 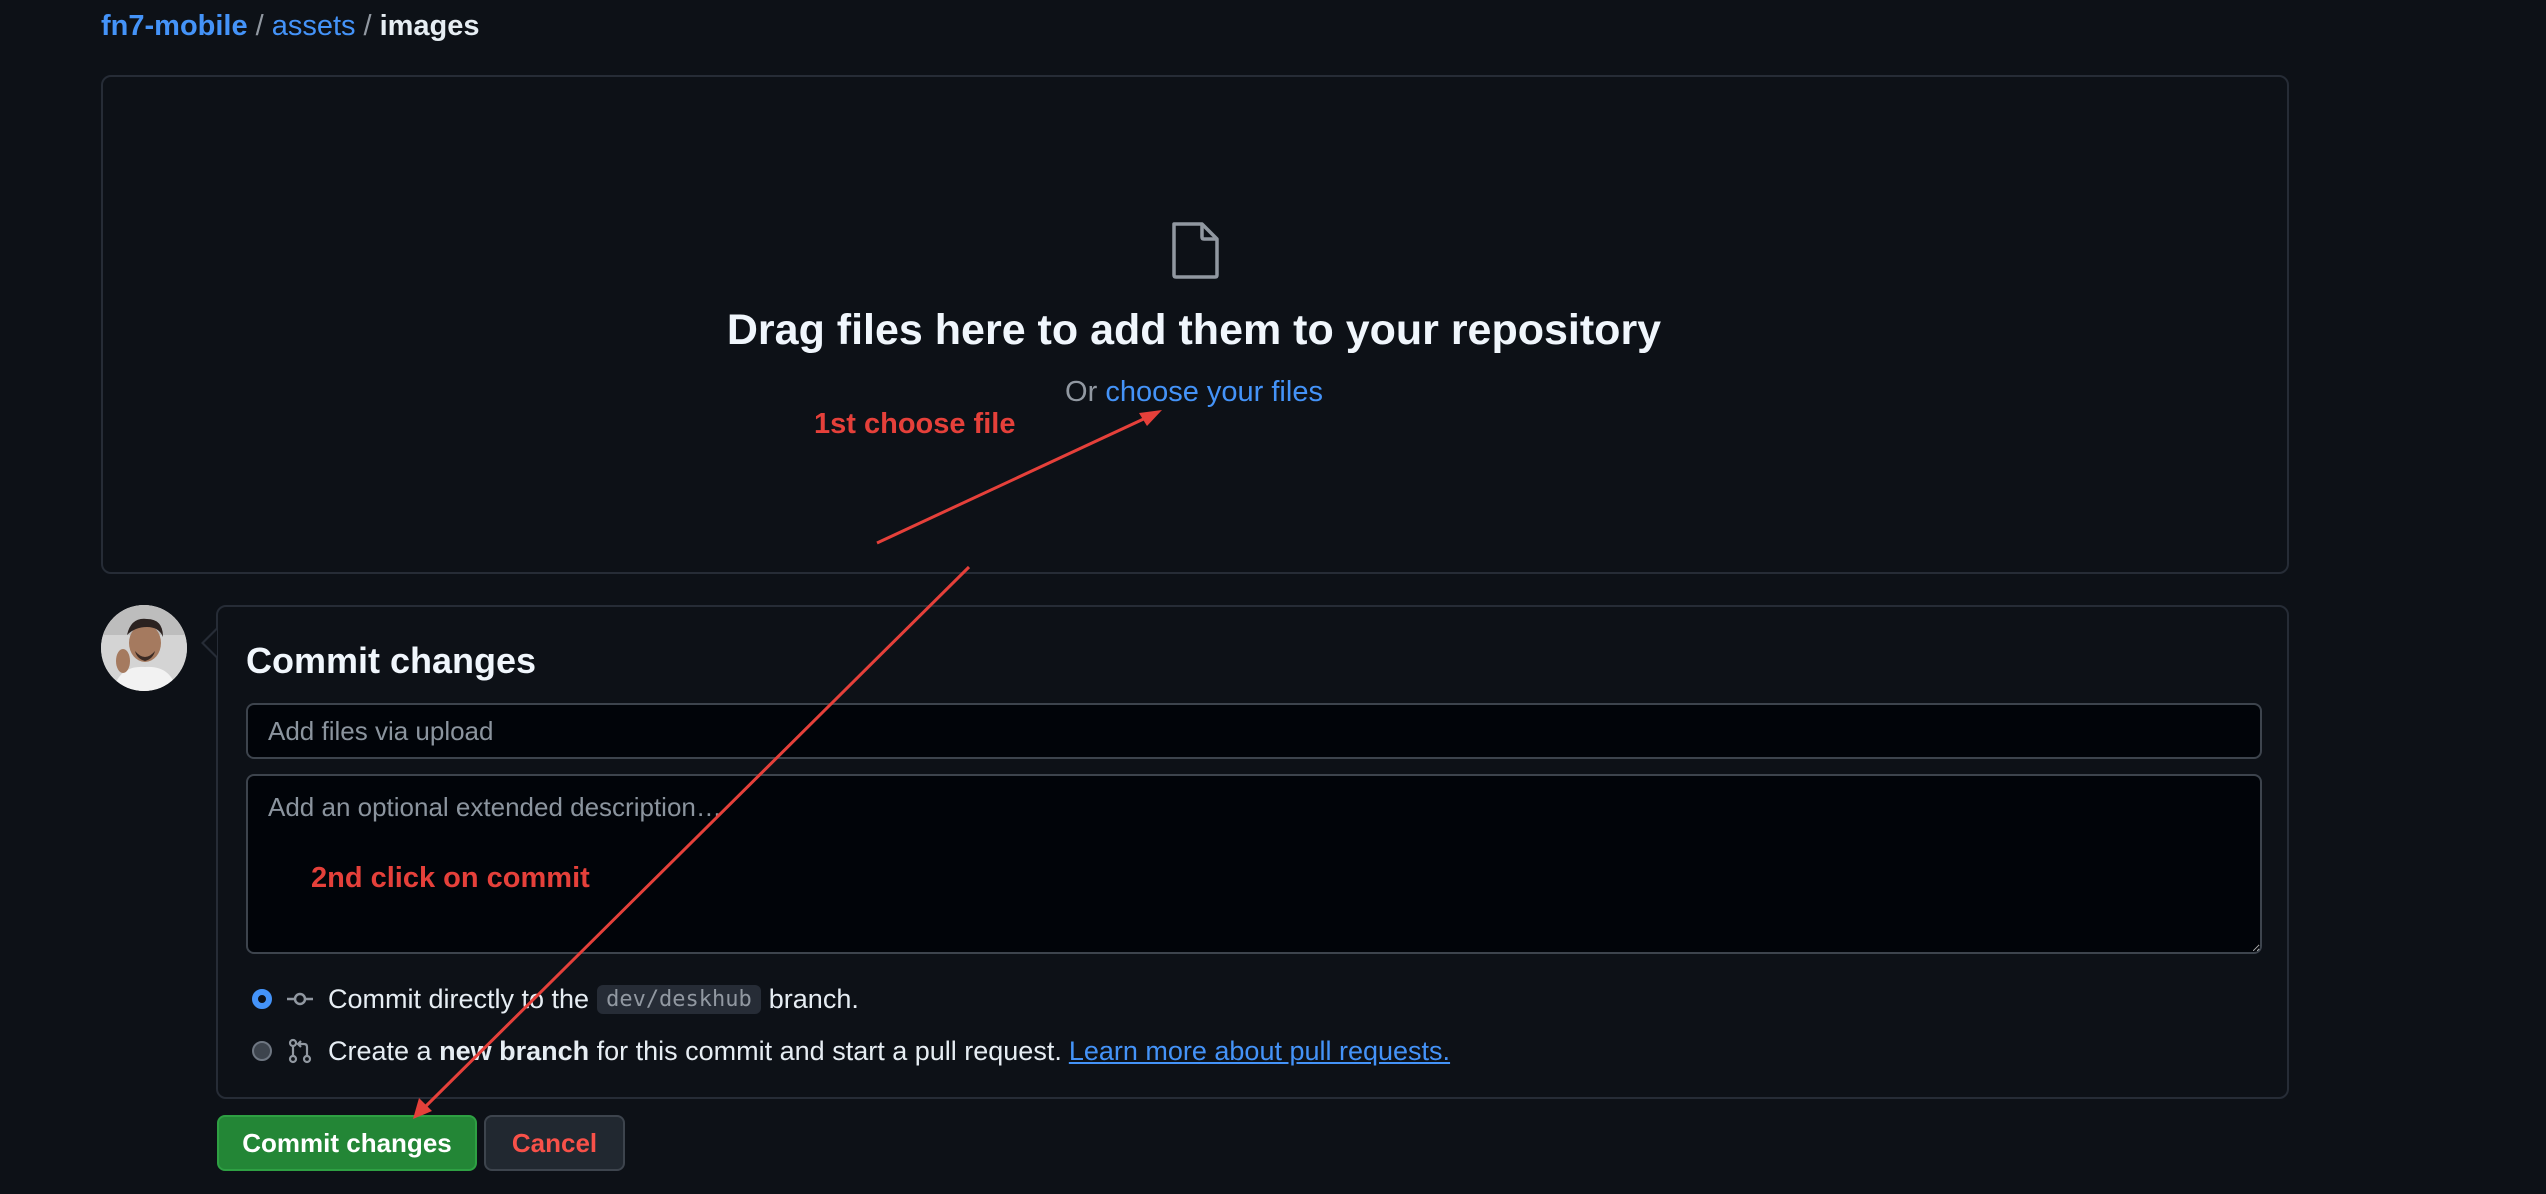 What do you see at coordinates (210, 643) in the screenshot?
I see `commit-panel-caret-fill` at bounding box center [210, 643].